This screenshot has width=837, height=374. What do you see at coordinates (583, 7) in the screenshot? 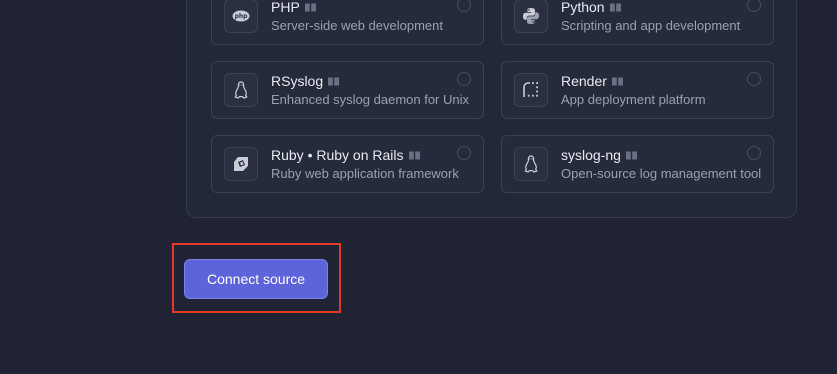
I see `source-title: Python` at bounding box center [583, 7].